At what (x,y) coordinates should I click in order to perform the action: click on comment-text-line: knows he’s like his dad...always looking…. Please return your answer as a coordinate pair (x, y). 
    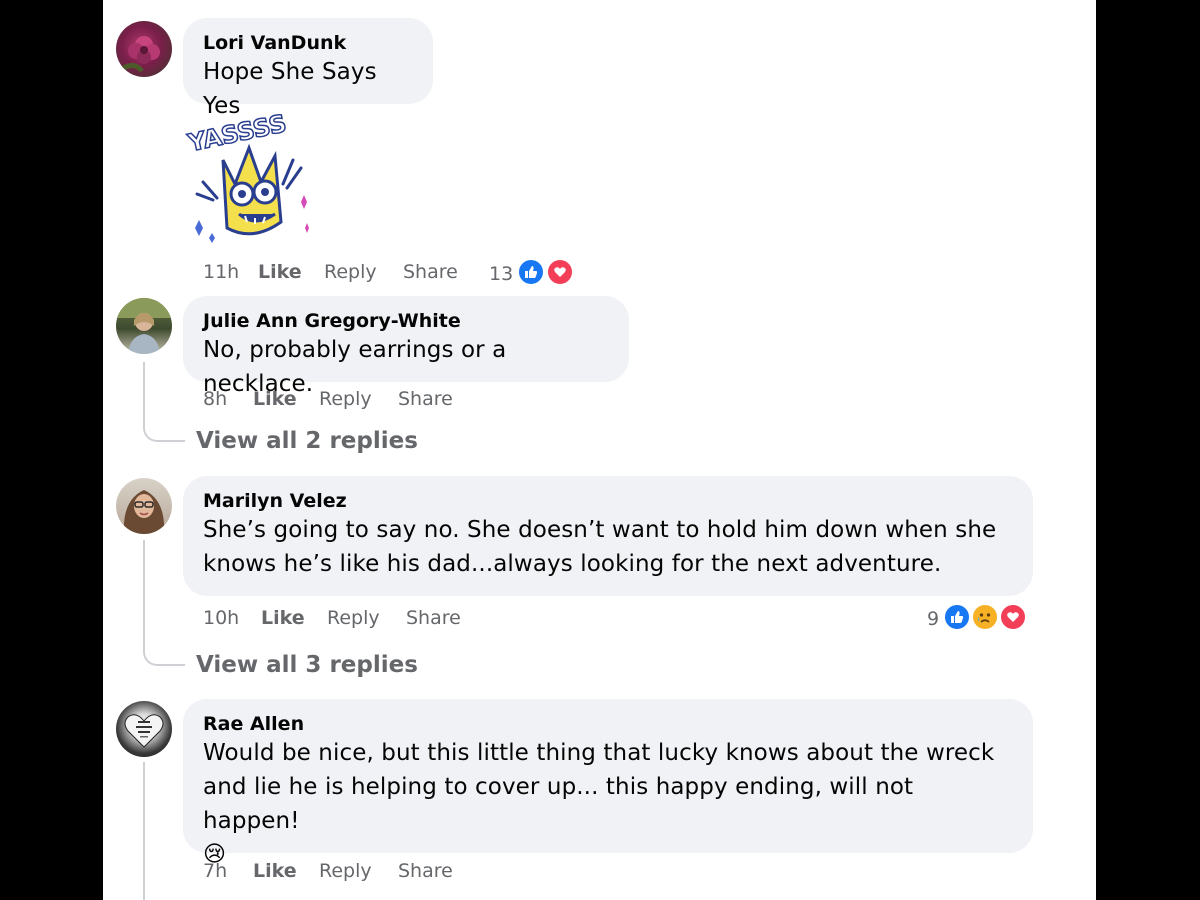
    Looking at the image, I should click on (572, 564).